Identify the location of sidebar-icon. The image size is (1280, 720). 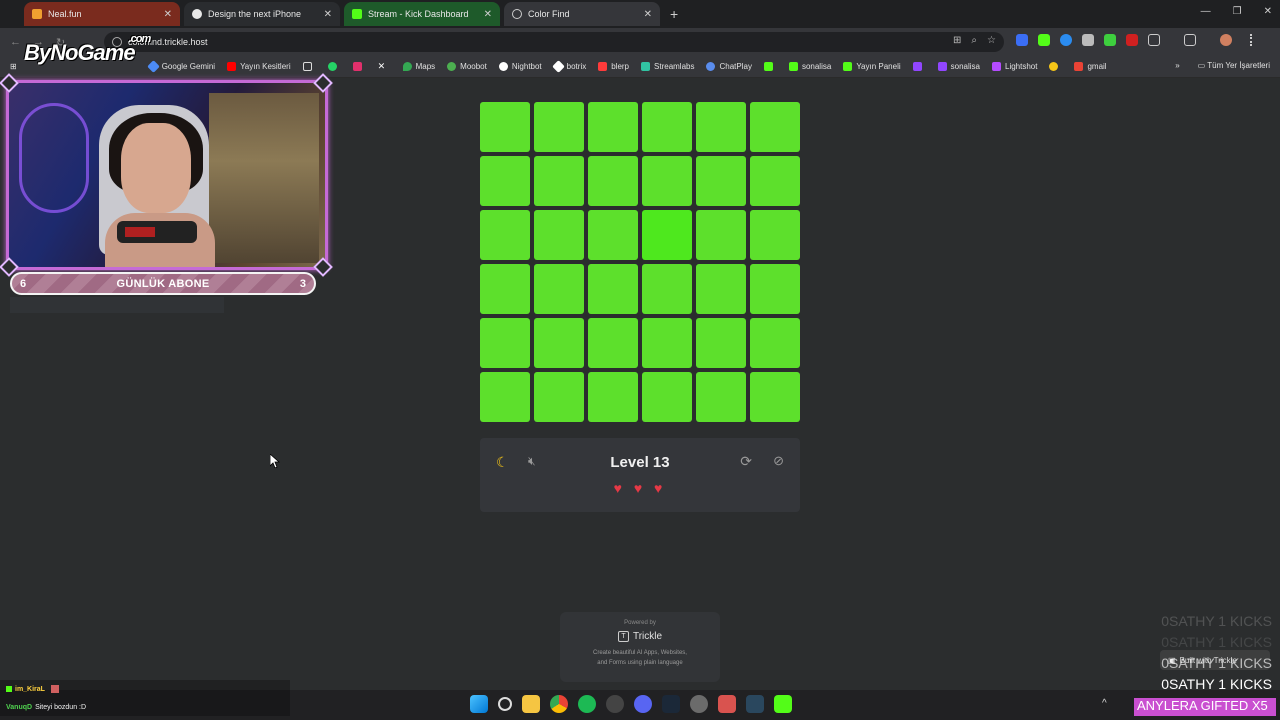
(1190, 40).